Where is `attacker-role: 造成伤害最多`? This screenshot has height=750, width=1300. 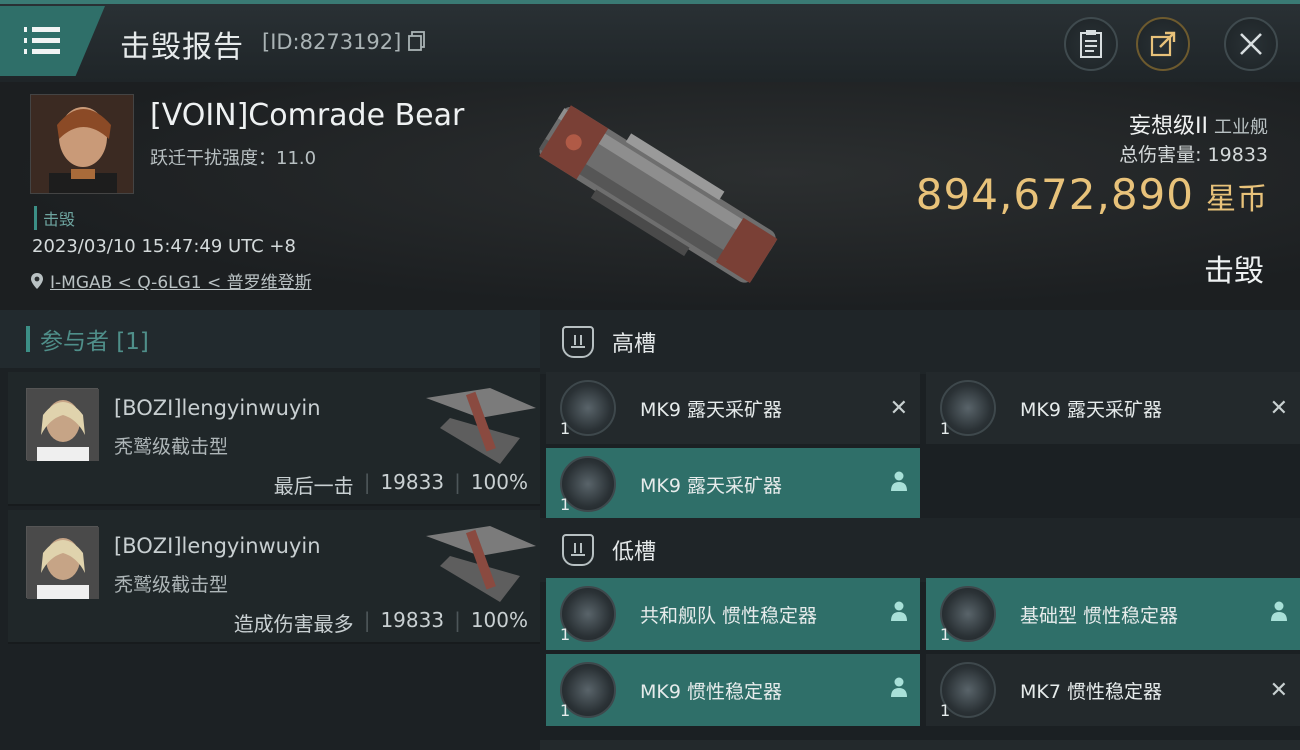
attacker-role: 造成伤害最多 is located at coordinates (293, 624).